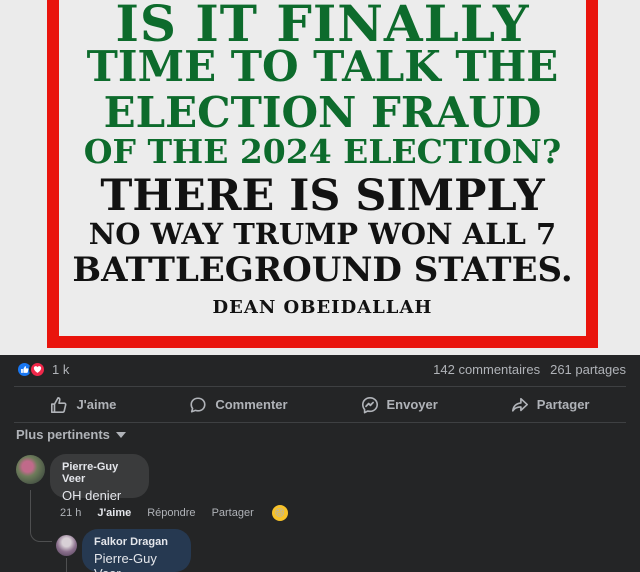  I want to click on headline-line-7: BATTLEGROUND STATES., so click(322, 270).